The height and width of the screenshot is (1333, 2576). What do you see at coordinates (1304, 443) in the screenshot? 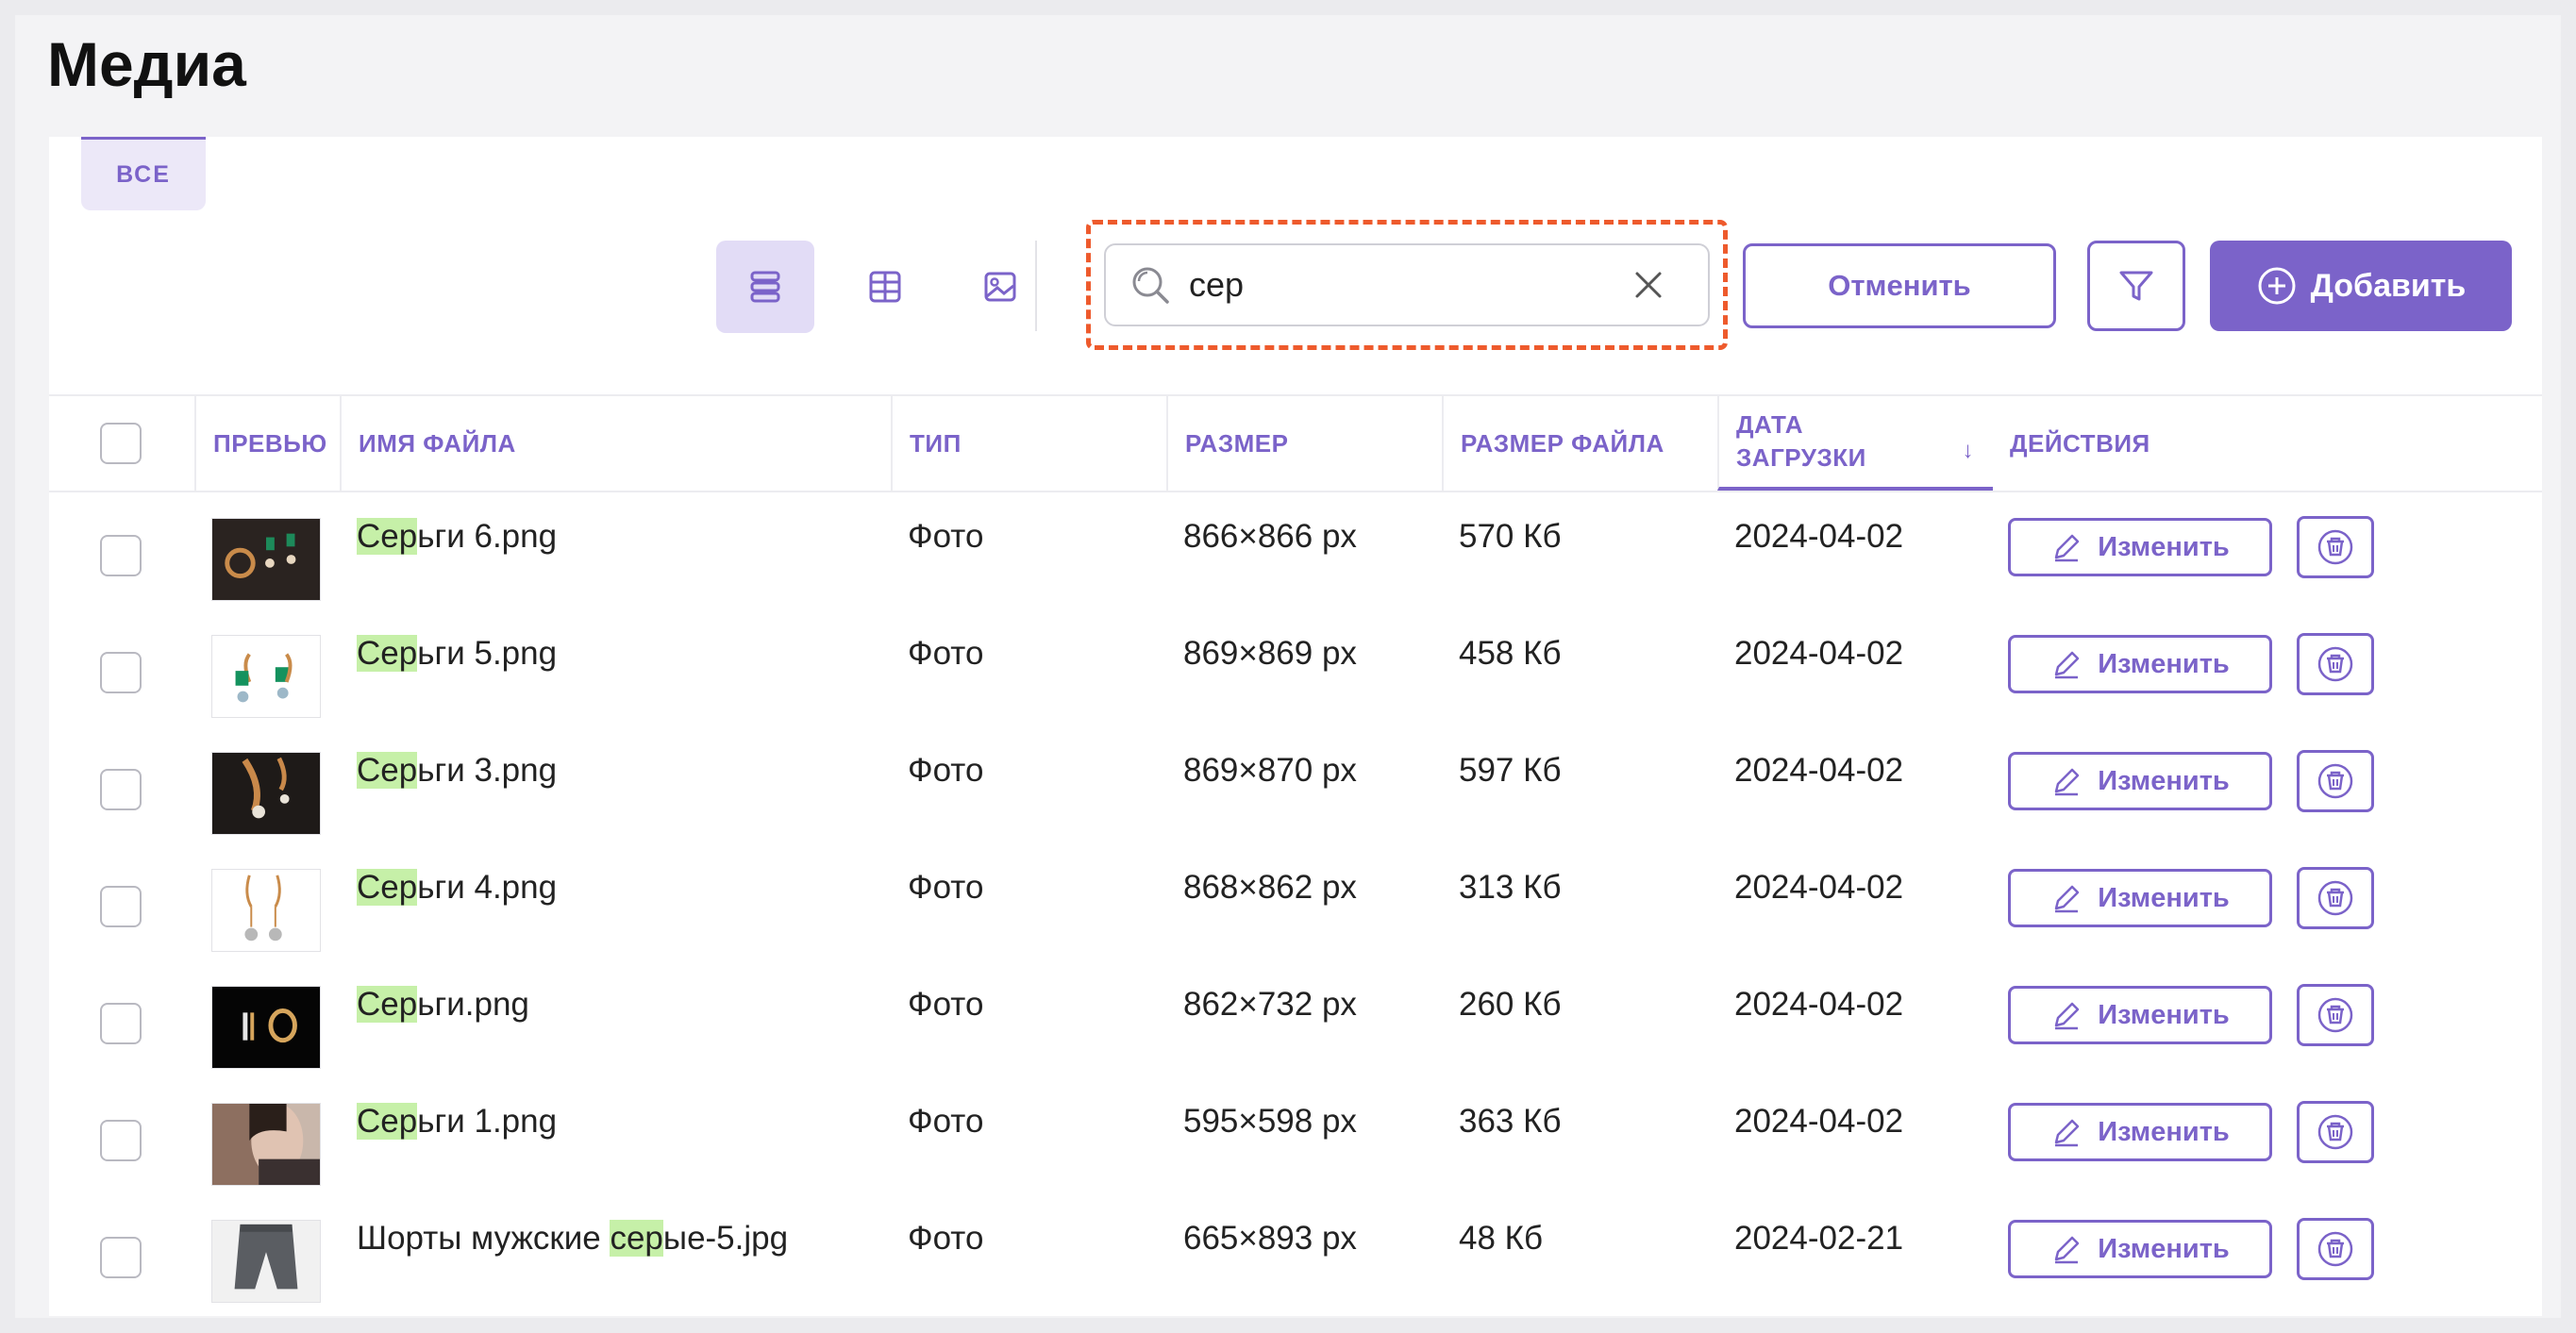
I see `column-dimensions: РАЗМЕР` at bounding box center [1304, 443].